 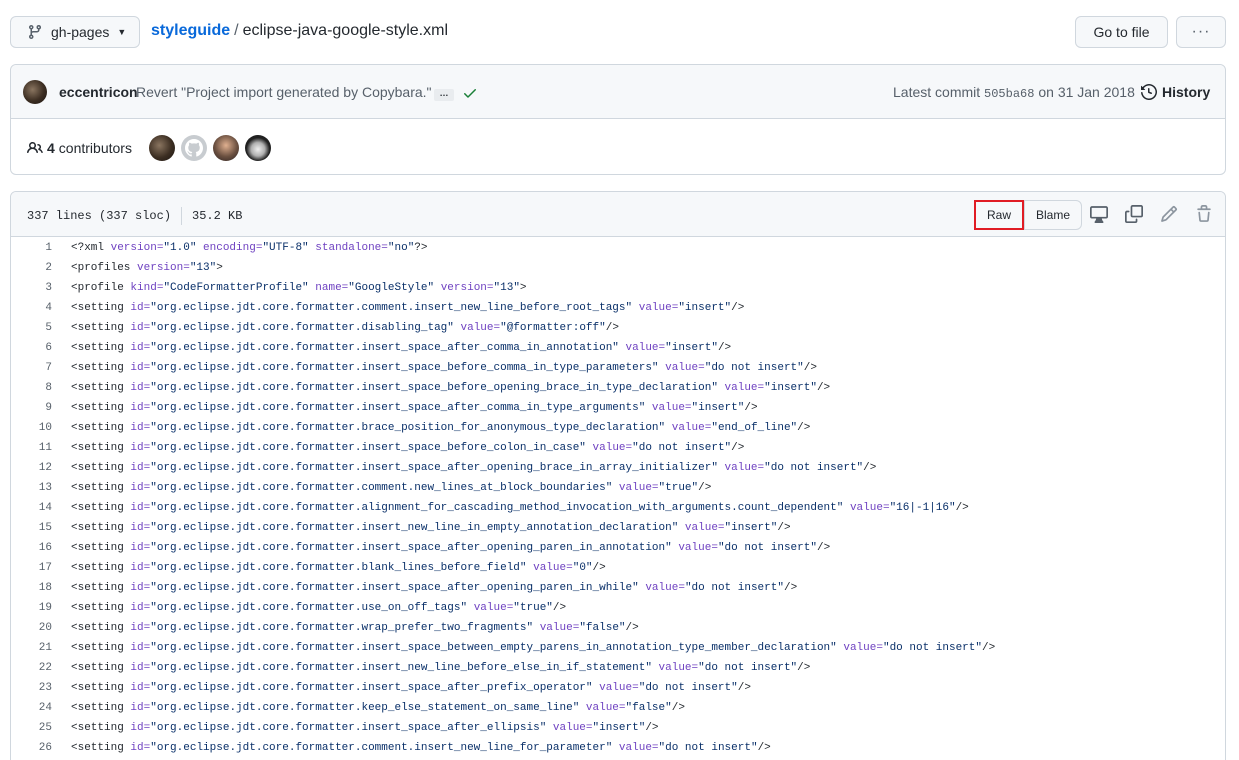 What do you see at coordinates (37, 368) in the screenshot?
I see `line-number: 7` at bounding box center [37, 368].